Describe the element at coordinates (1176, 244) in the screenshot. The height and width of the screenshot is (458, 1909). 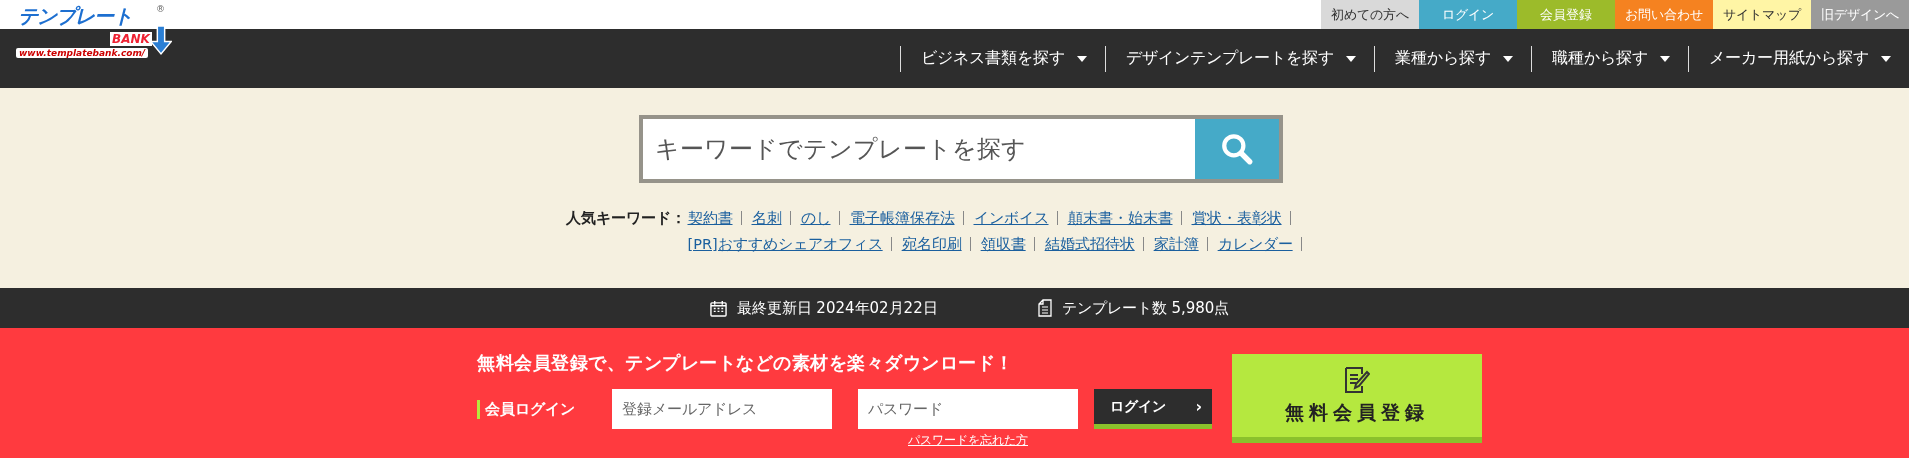
I see `keyword-link: 家計簿` at that location.